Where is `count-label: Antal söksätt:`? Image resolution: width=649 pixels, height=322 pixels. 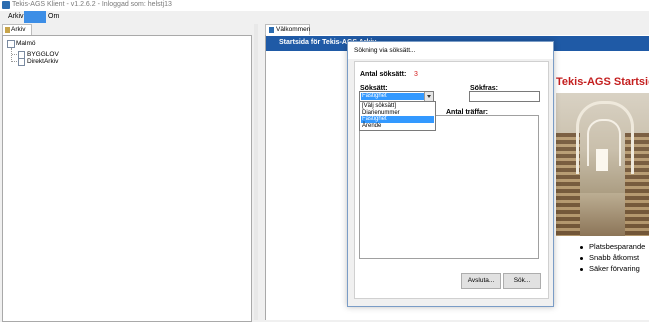
count-label: Antal söksätt: is located at coordinates (383, 74).